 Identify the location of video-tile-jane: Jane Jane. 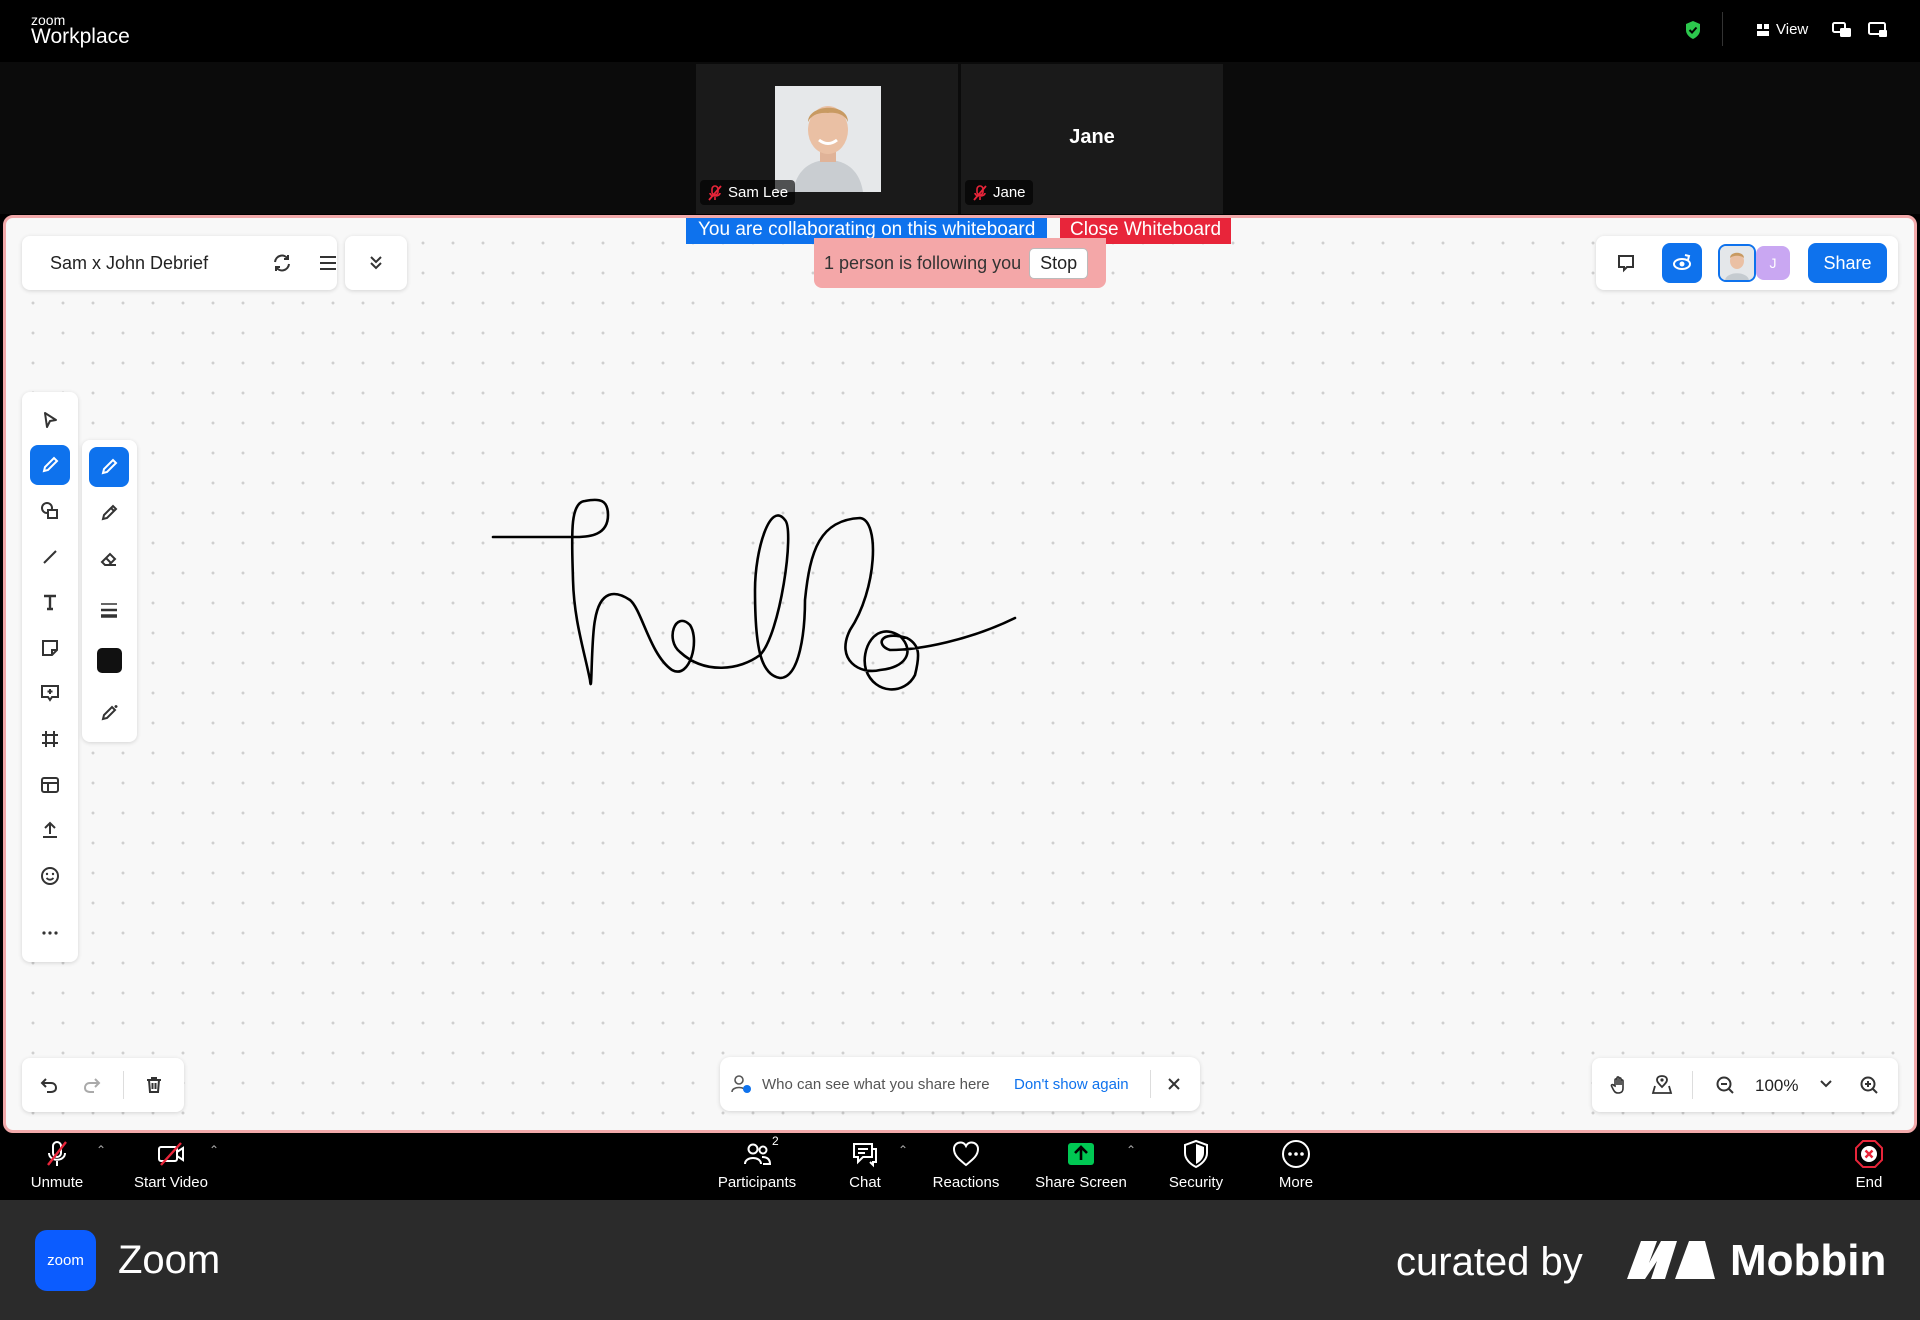
(1092, 139).